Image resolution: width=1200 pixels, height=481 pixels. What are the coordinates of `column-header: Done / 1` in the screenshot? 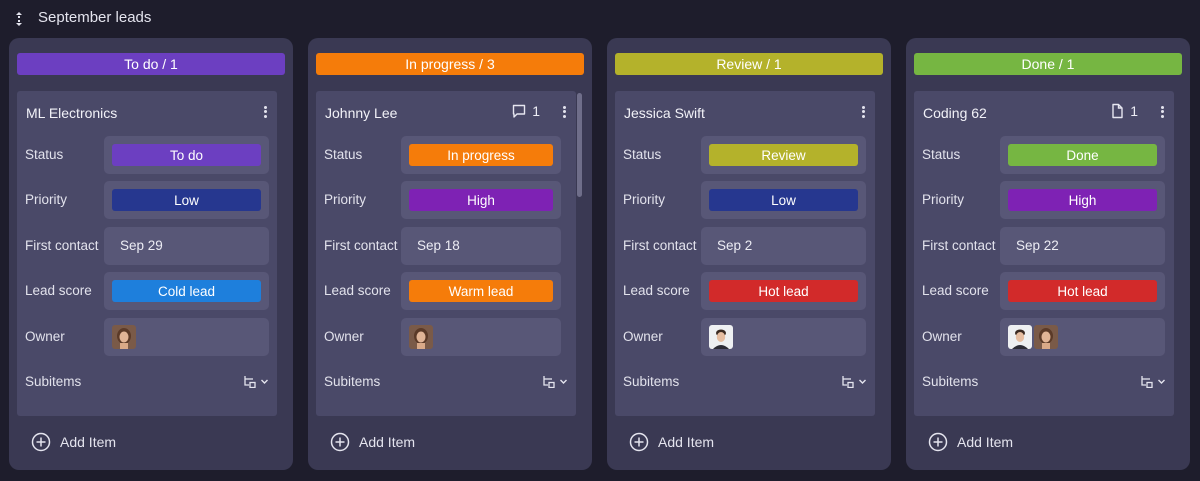 It's located at (1048, 64).